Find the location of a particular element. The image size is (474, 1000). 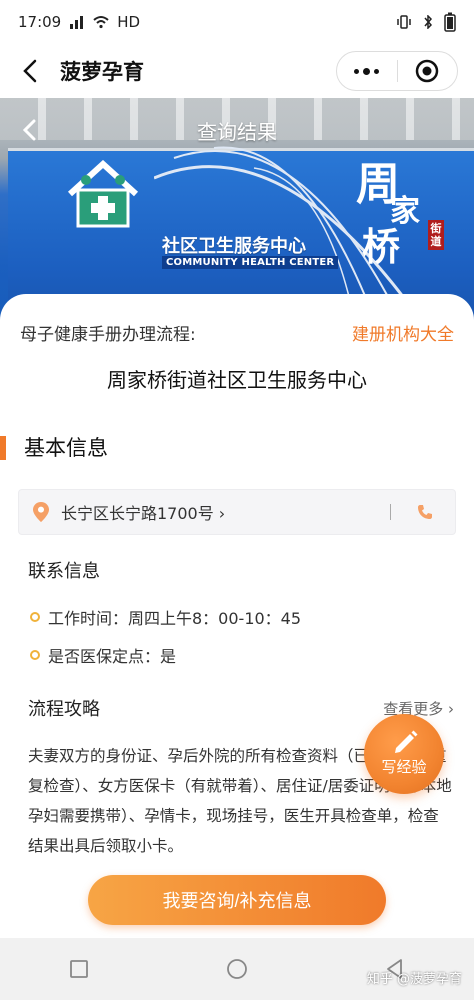

section-header: 基本信息 is located at coordinates (237, 448).